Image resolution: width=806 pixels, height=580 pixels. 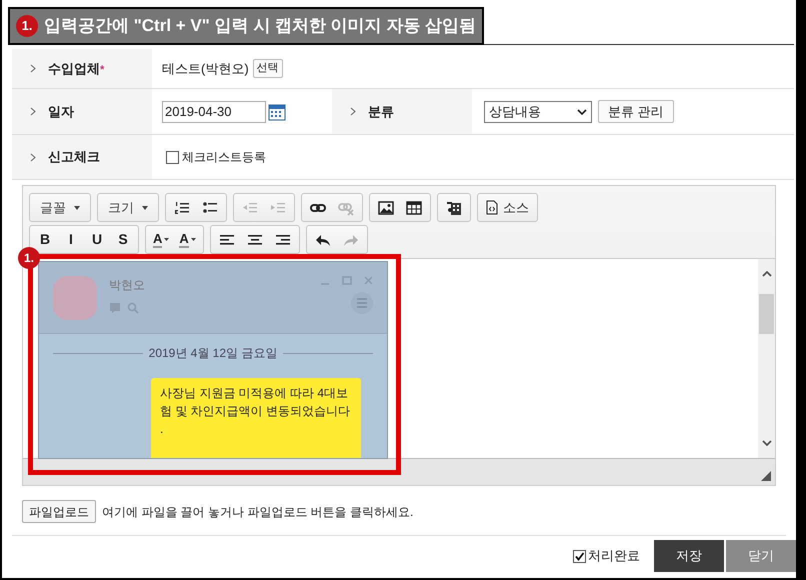 I want to click on date-field: 2019-04-30, so click(x=214, y=111).